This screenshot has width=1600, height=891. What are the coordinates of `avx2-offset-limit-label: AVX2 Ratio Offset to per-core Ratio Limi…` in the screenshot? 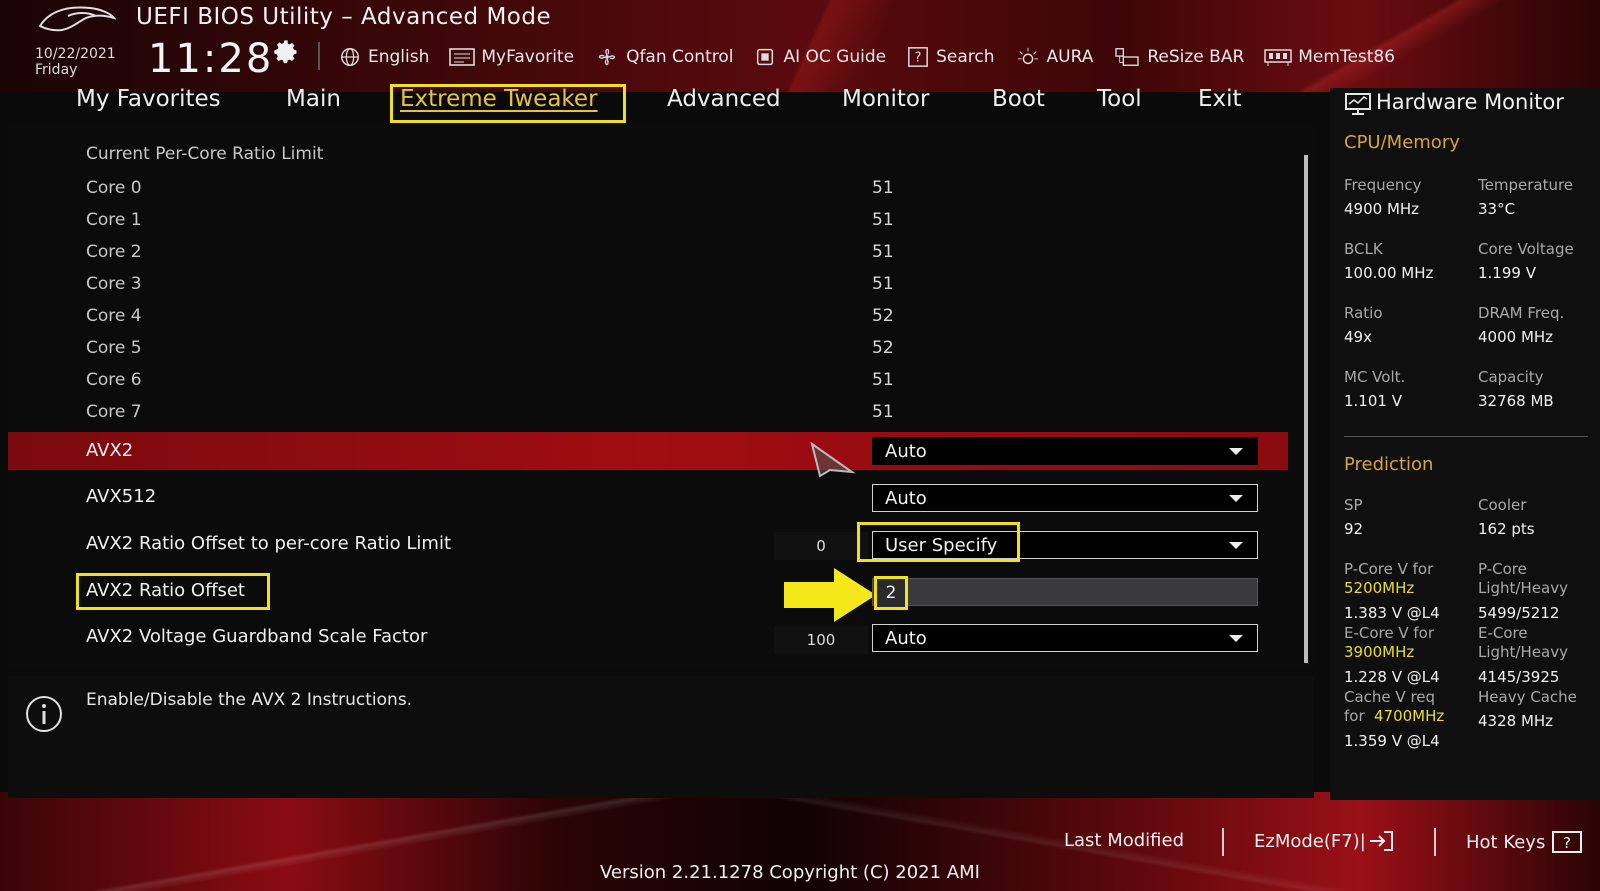 It's located at (269, 543).